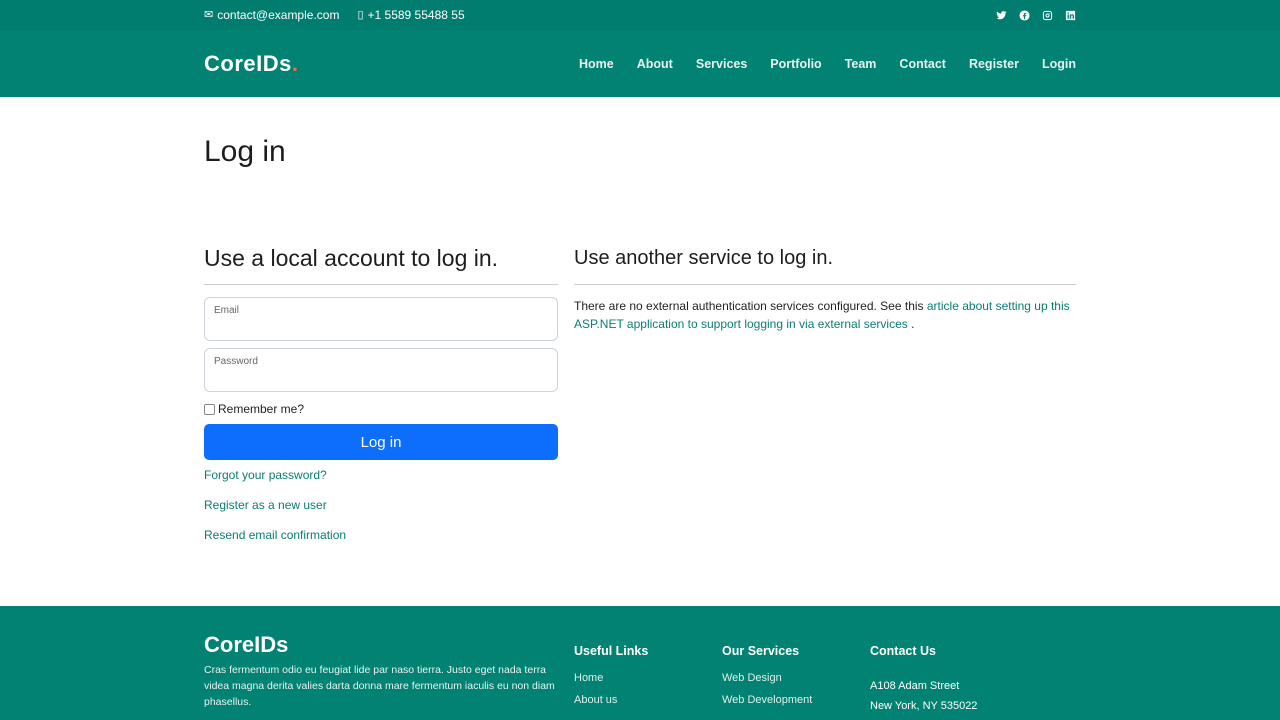 The width and height of the screenshot is (1280, 720). I want to click on local-login-heading: Use a local account to log in., so click(381, 265).